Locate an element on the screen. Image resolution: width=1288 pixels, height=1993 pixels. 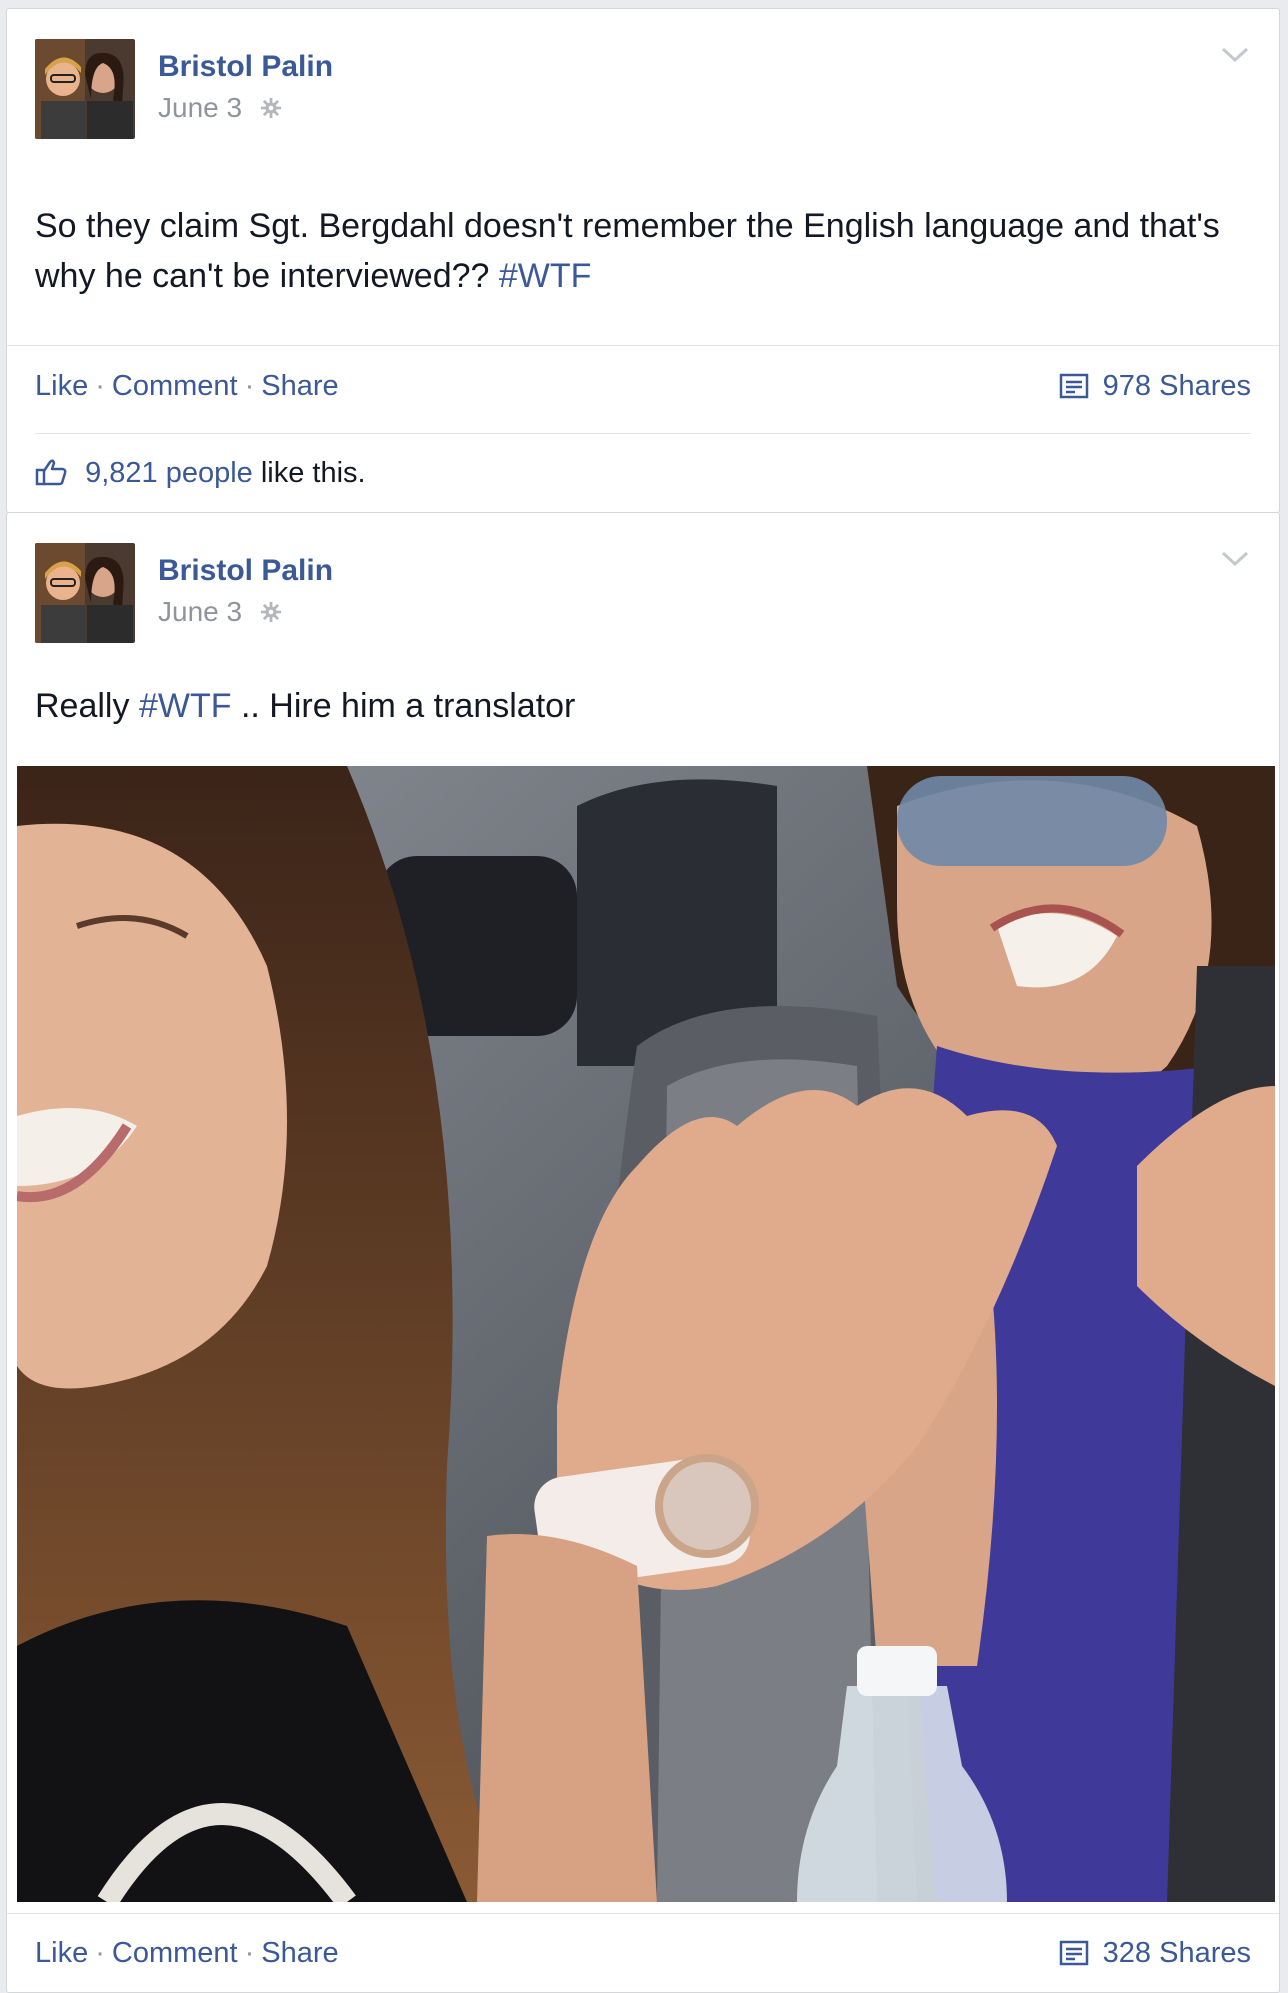
shares-label: 978 Shares is located at coordinates (1176, 386).